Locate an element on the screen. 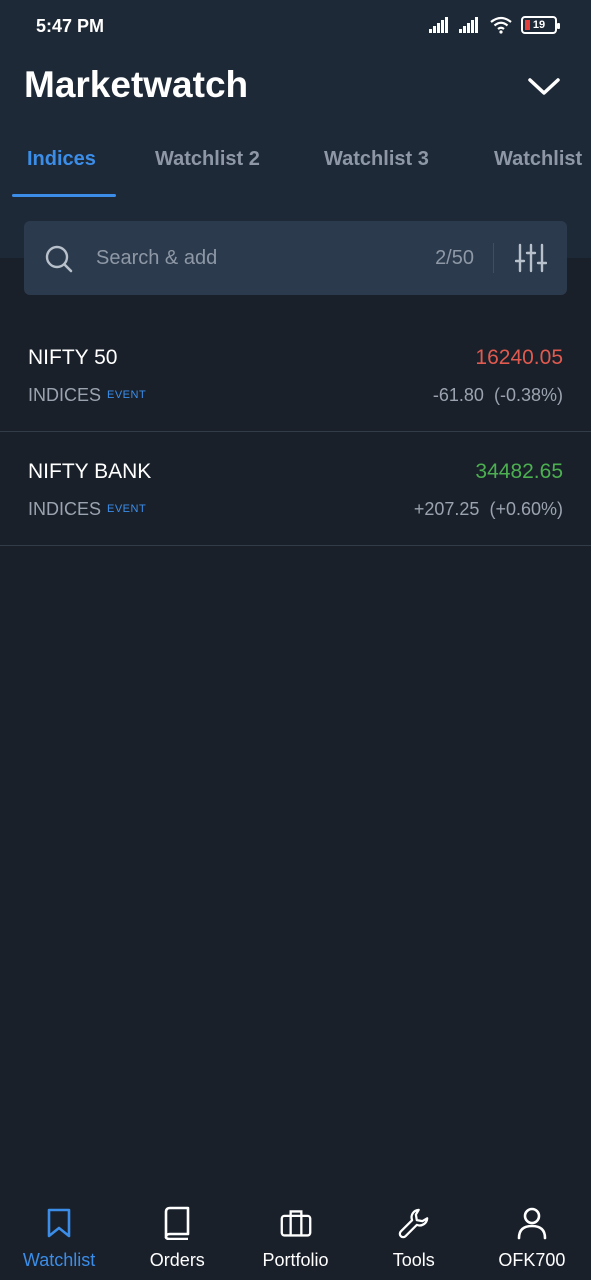 Image resolution: width=591 pixels, height=1280 pixels. search-icon is located at coordinates (59, 259).